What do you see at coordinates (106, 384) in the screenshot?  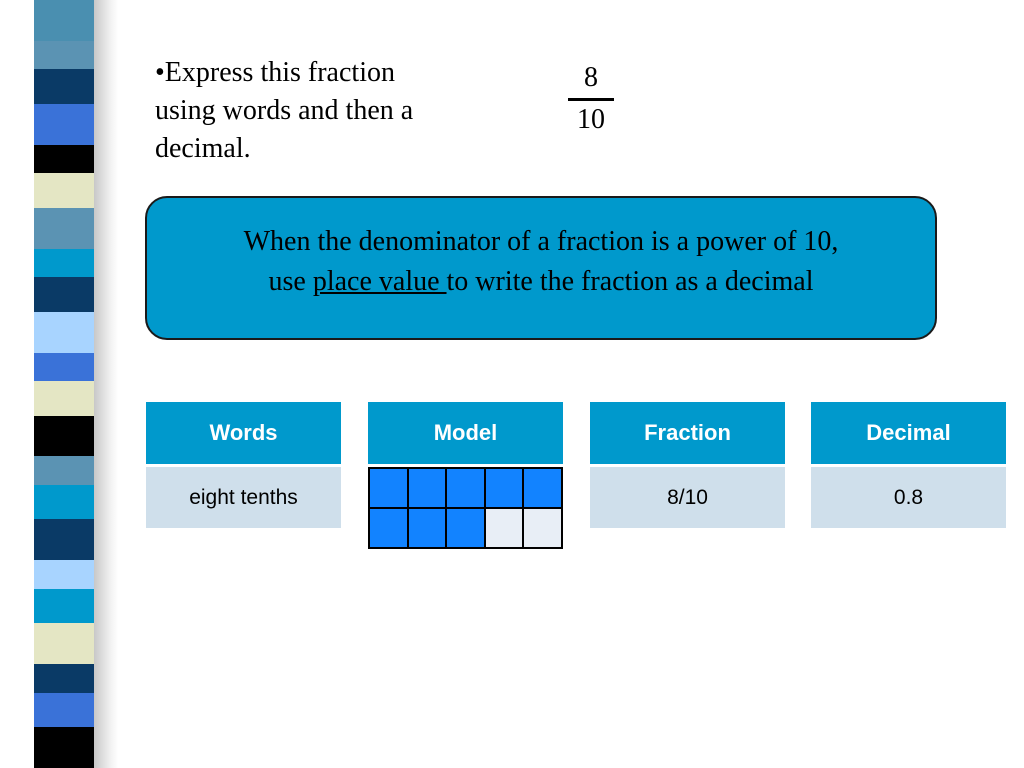 I see `strip-shadow` at bounding box center [106, 384].